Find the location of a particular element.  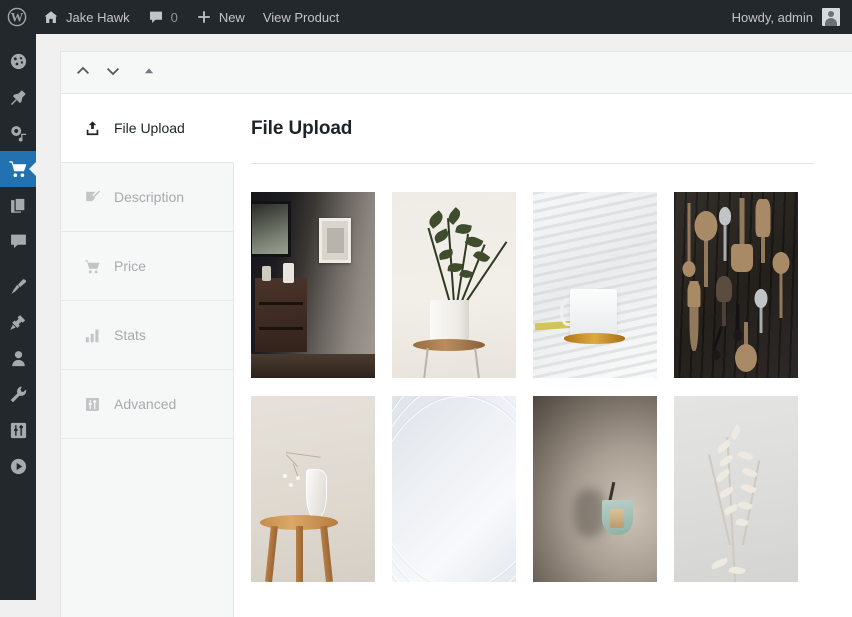

avatar is located at coordinates (831, 17).